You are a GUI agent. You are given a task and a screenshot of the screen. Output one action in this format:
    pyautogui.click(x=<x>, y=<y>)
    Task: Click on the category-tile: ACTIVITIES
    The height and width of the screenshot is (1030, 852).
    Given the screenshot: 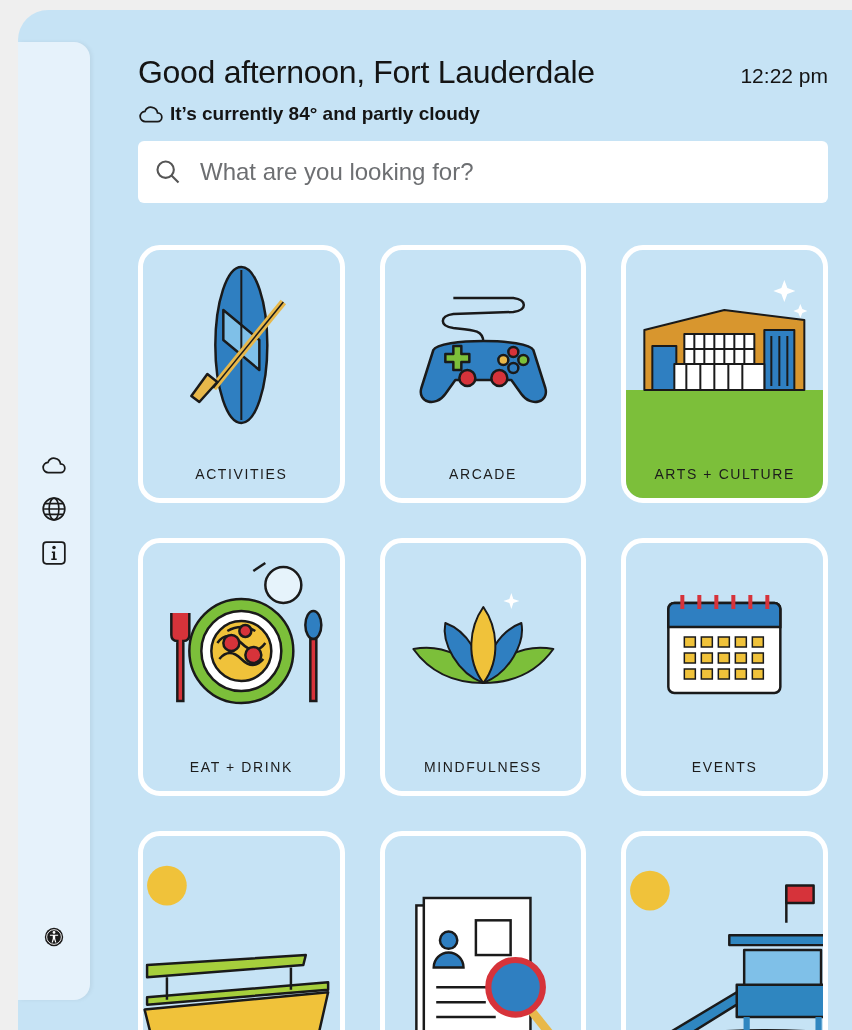 What is the action you would take?
    pyautogui.click(x=241, y=374)
    